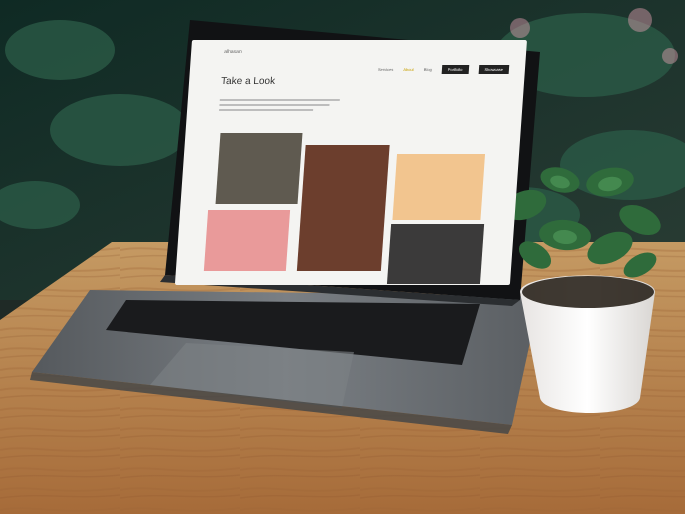  I want to click on page-title: Take a Look, so click(248, 81).